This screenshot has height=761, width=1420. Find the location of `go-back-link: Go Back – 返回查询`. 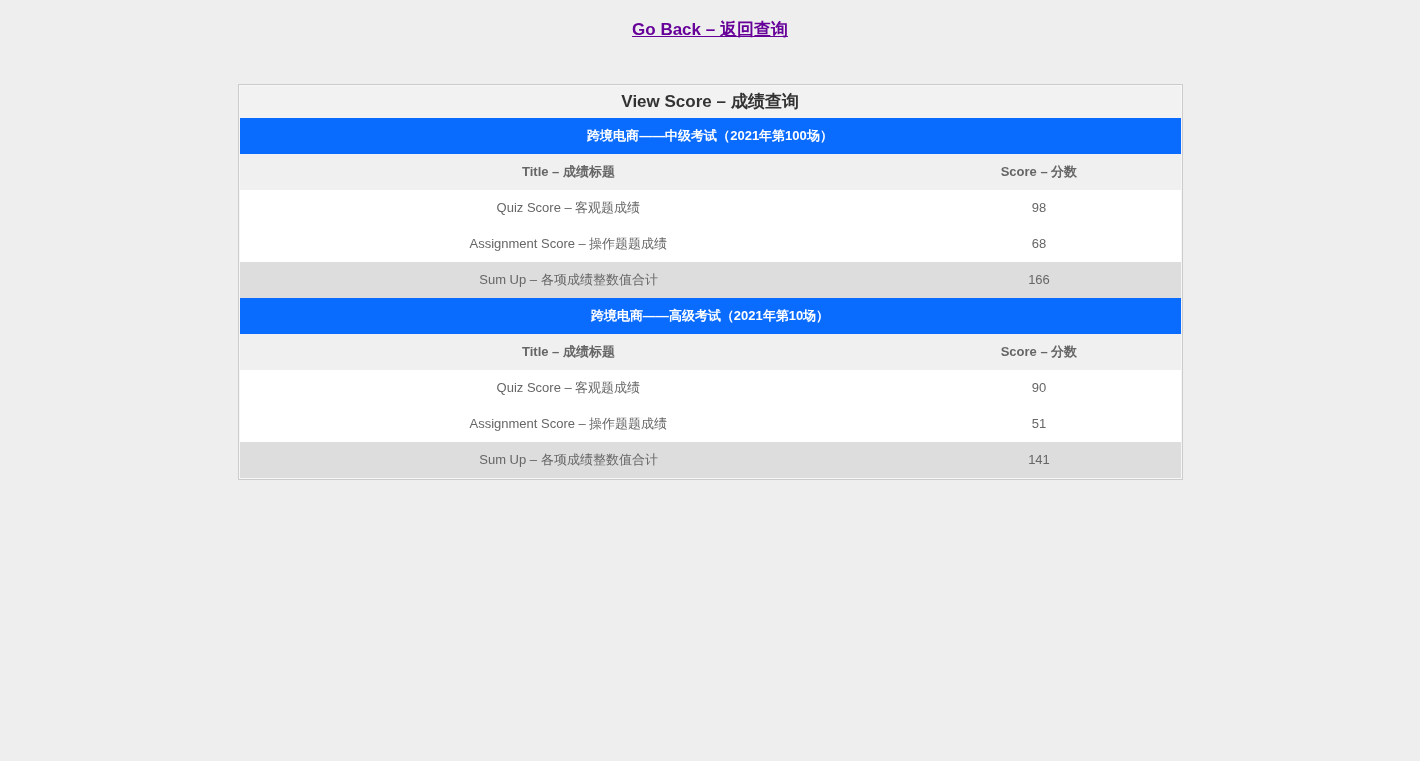

go-back-link: Go Back – 返回查询 is located at coordinates (710, 30).